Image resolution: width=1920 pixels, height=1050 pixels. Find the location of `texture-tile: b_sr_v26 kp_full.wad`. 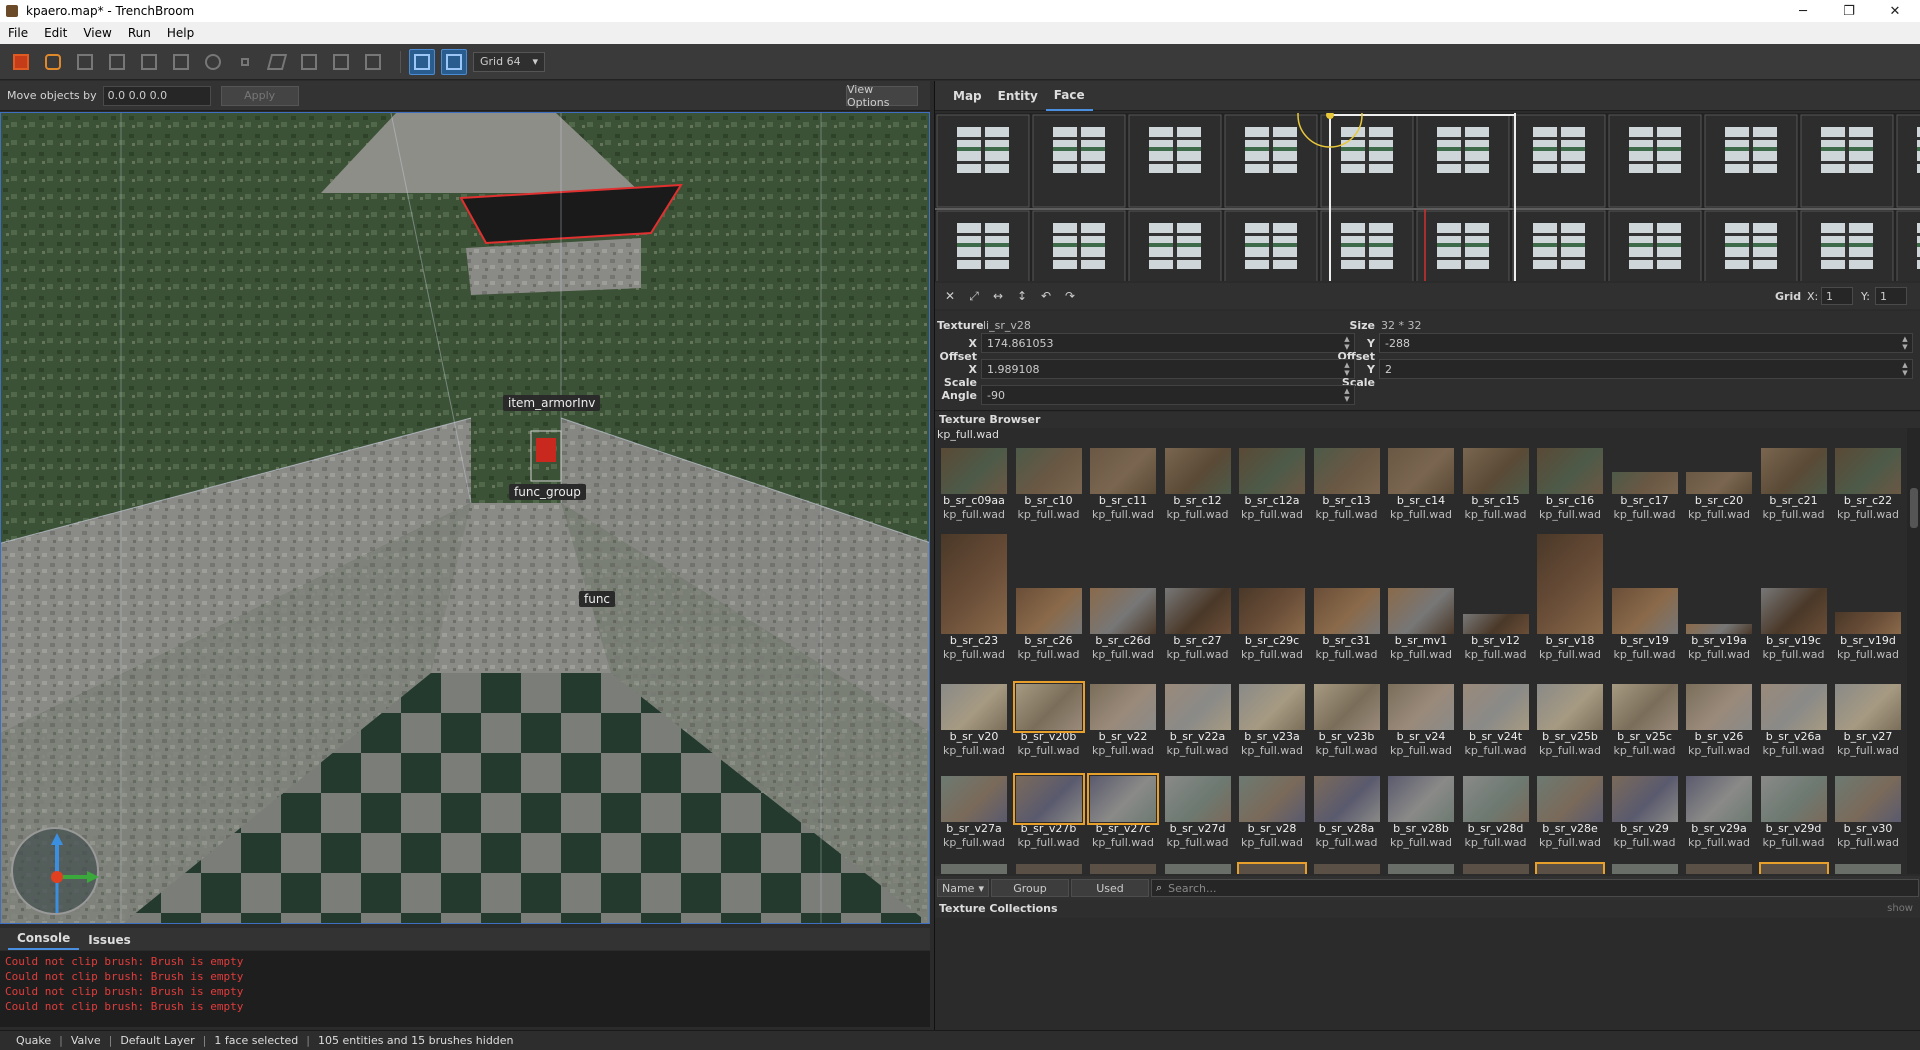

texture-tile: b_sr_v26 kp_full.wad is located at coordinates (1719, 718).